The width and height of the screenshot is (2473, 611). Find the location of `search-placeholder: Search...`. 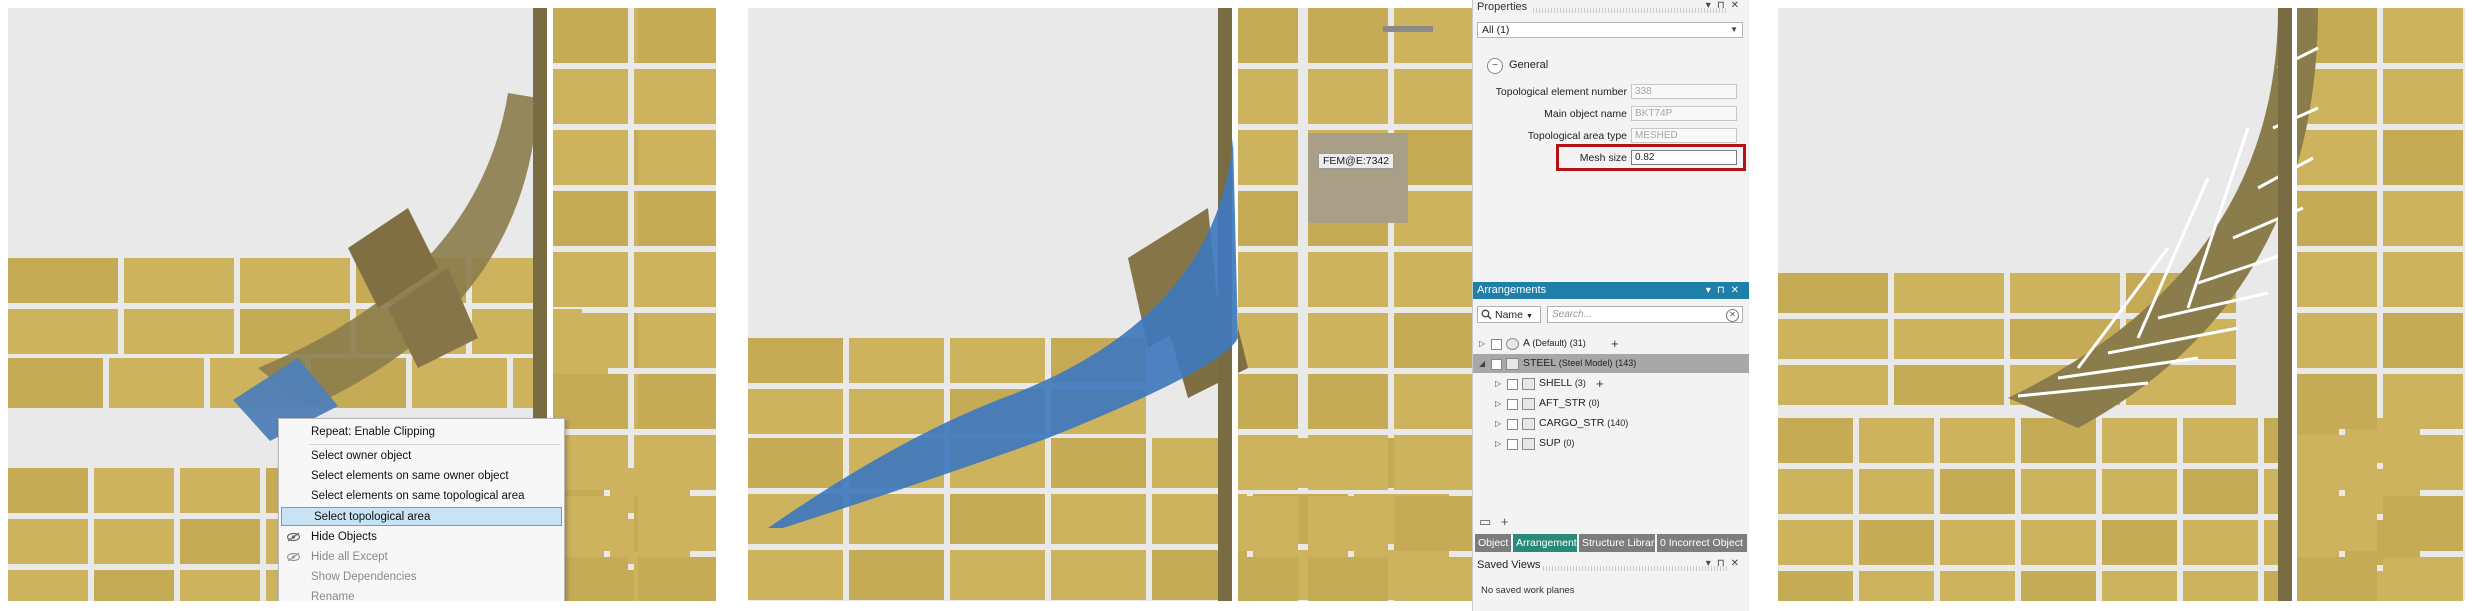

search-placeholder: Search... is located at coordinates (1572, 314).